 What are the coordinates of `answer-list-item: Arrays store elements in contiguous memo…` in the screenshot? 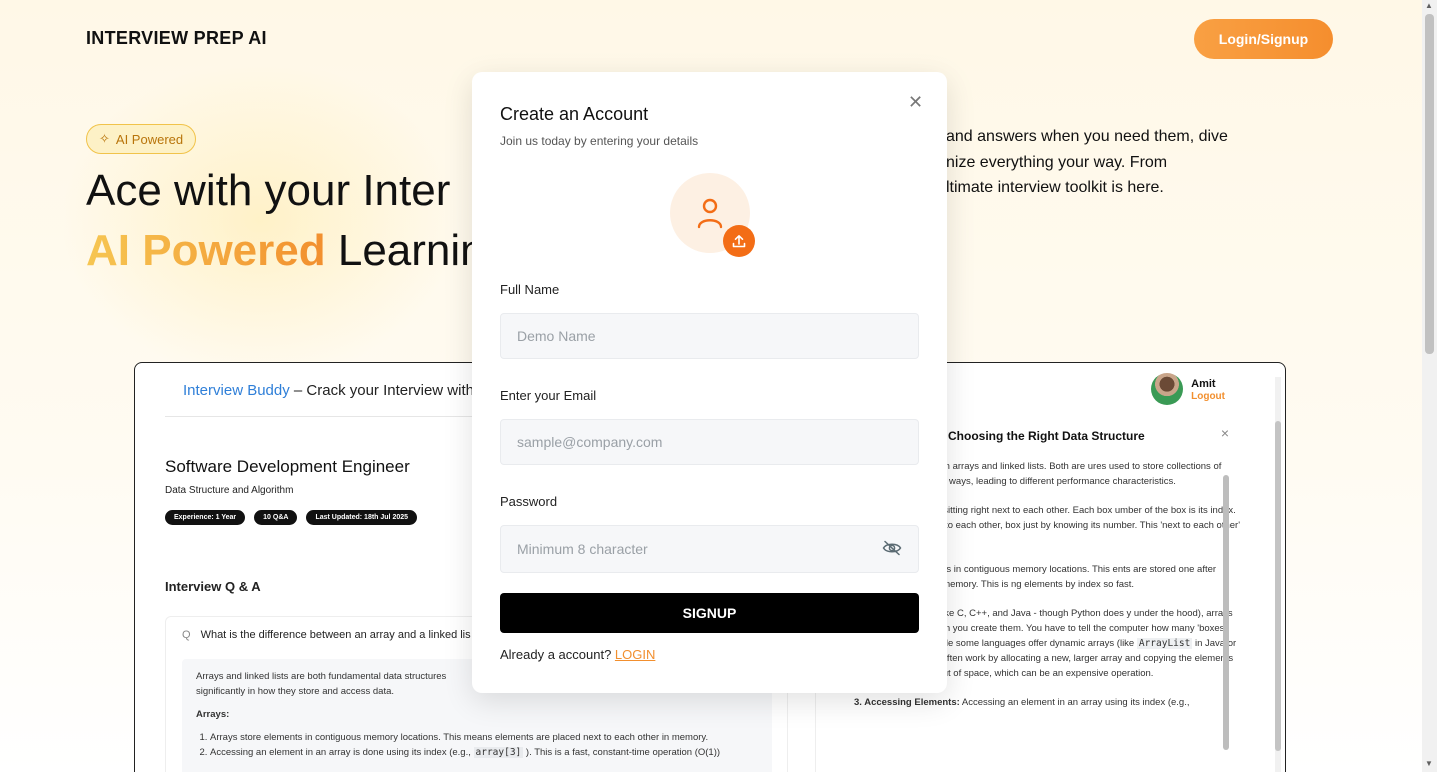 It's located at (484, 737).